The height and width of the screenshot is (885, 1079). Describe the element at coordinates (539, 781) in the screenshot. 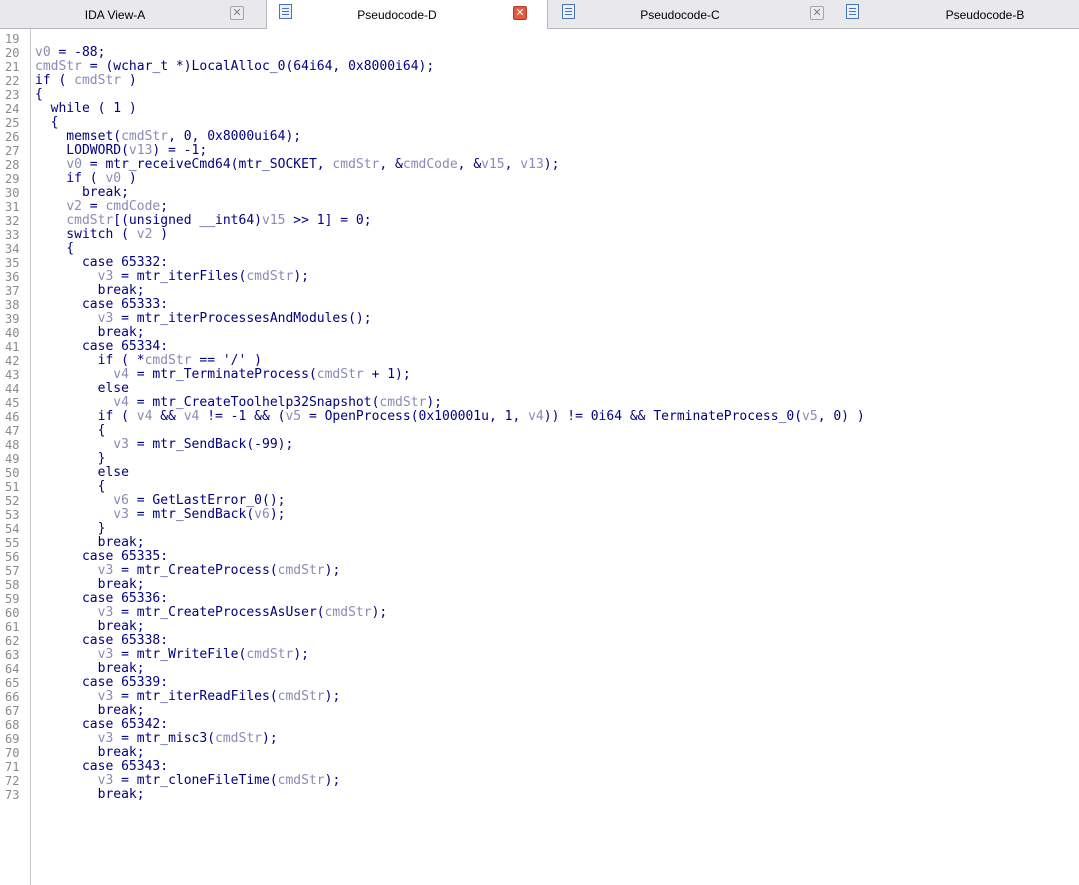

I see `code-line: 72 v3 = mtr_cloneFileTime(cmdStr);` at that location.